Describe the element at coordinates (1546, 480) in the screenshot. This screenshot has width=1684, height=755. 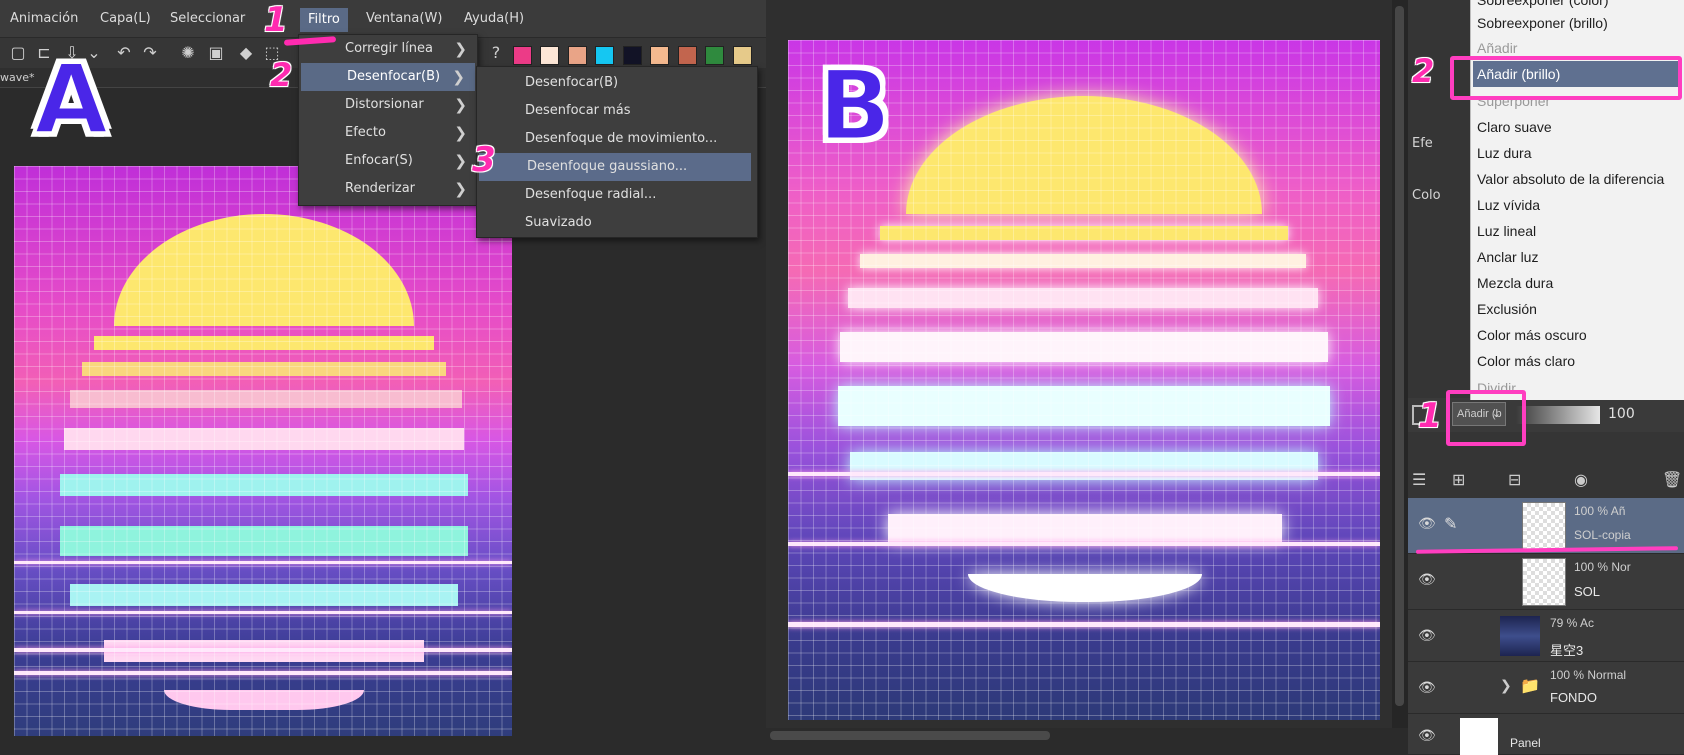
I see `layer-toolbar: ☰ ⊞ ⊟ ◉ 🗑` at that location.